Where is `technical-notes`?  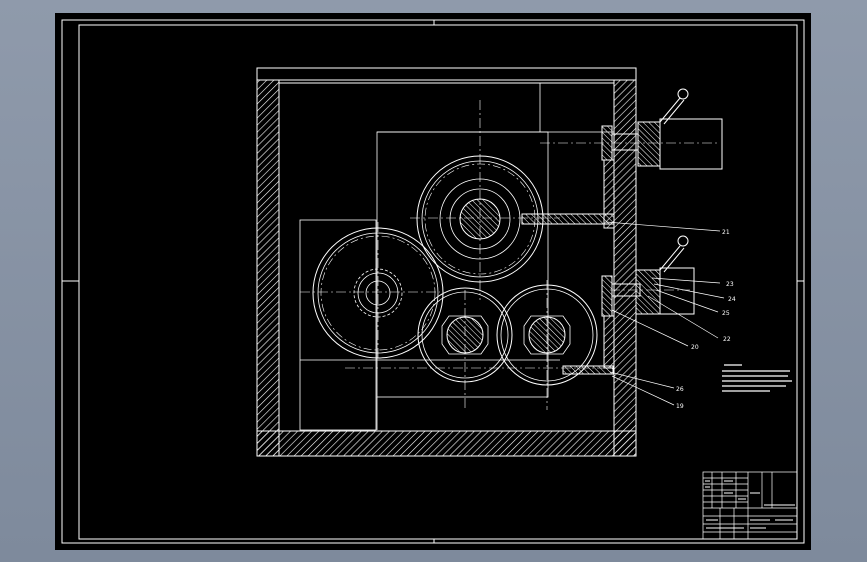
technical-notes is located at coordinates (757, 378).